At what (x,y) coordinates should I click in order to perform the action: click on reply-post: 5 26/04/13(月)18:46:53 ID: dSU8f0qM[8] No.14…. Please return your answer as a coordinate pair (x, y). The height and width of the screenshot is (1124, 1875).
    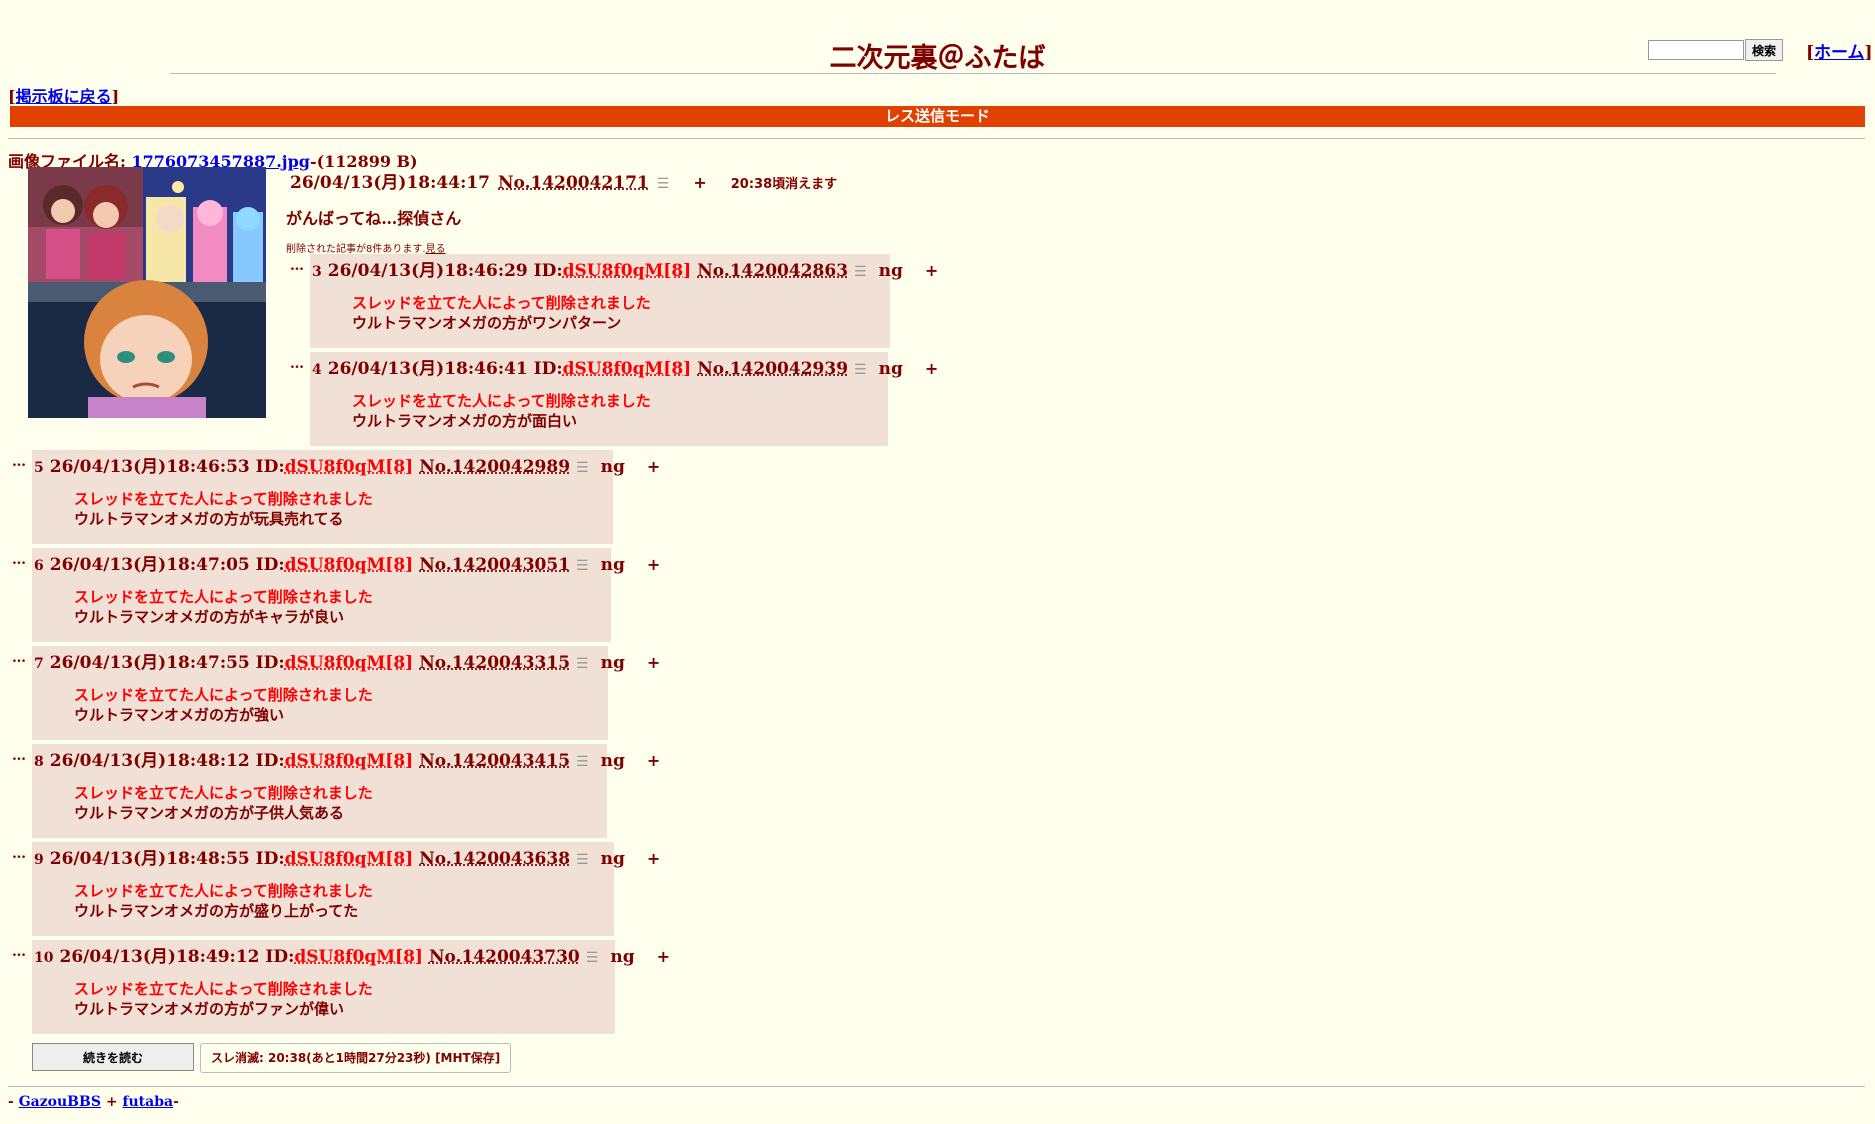
    Looking at the image, I should click on (346, 497).